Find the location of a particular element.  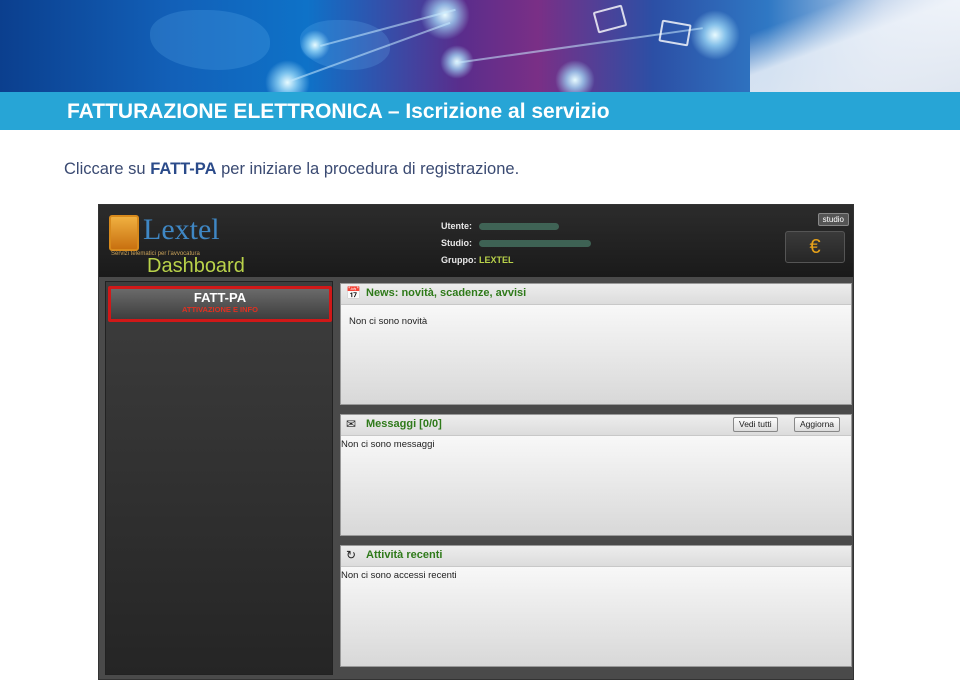

laptop-image is located at coordinates (855, 46).